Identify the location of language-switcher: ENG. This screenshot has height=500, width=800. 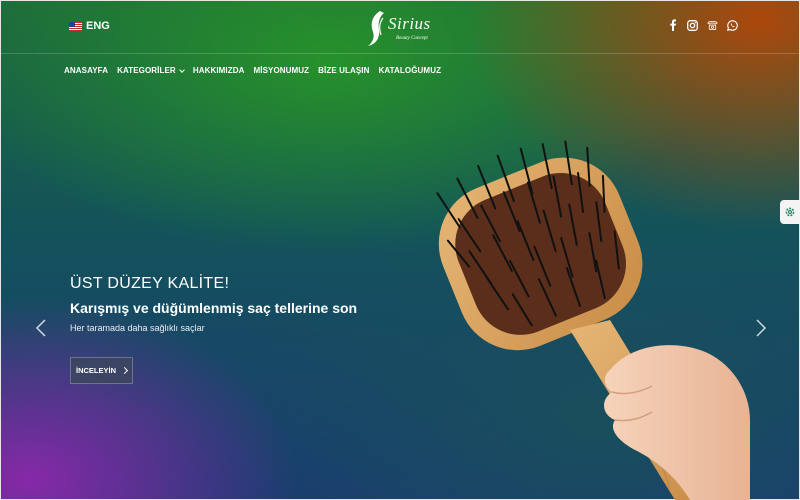
(89, 26).